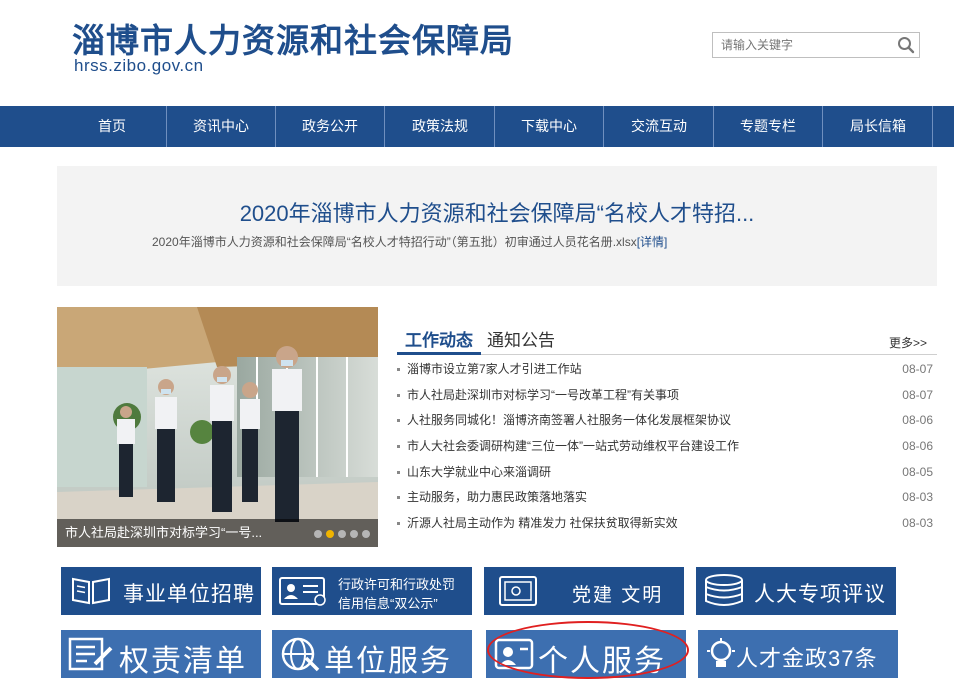 Image resolution: width=954 pixels, height=684 pixels. I want to click on nav-news-center: 资讯中心, so click(221, 126).